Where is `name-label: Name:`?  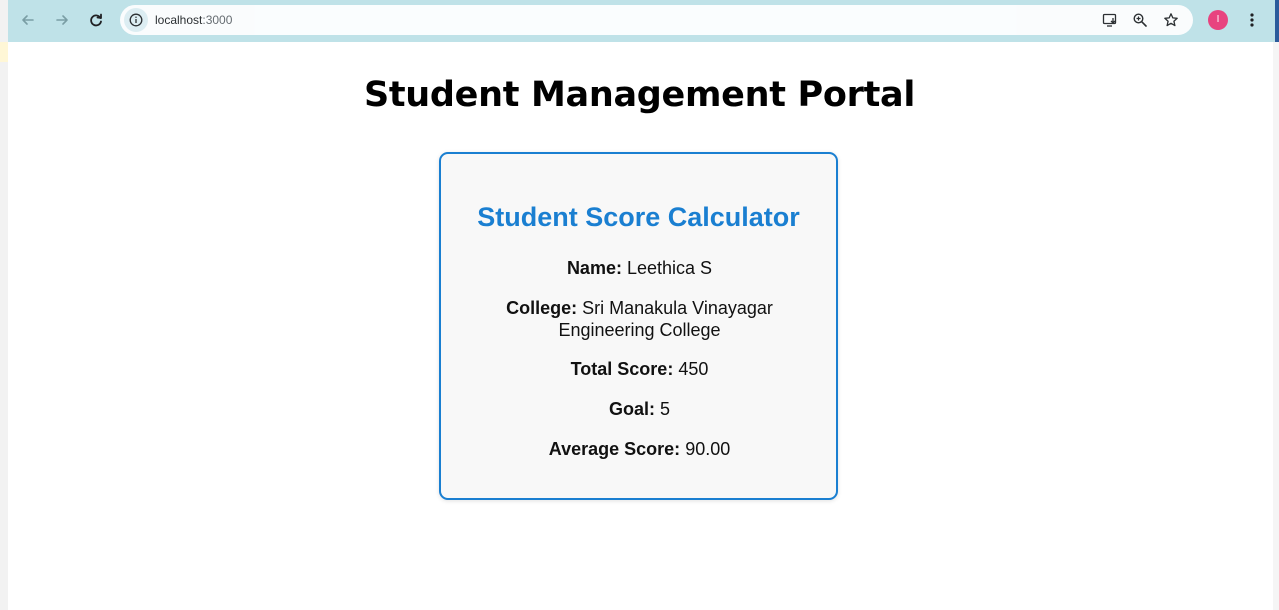 name-label: Name: is located at coordinates (594, 268).